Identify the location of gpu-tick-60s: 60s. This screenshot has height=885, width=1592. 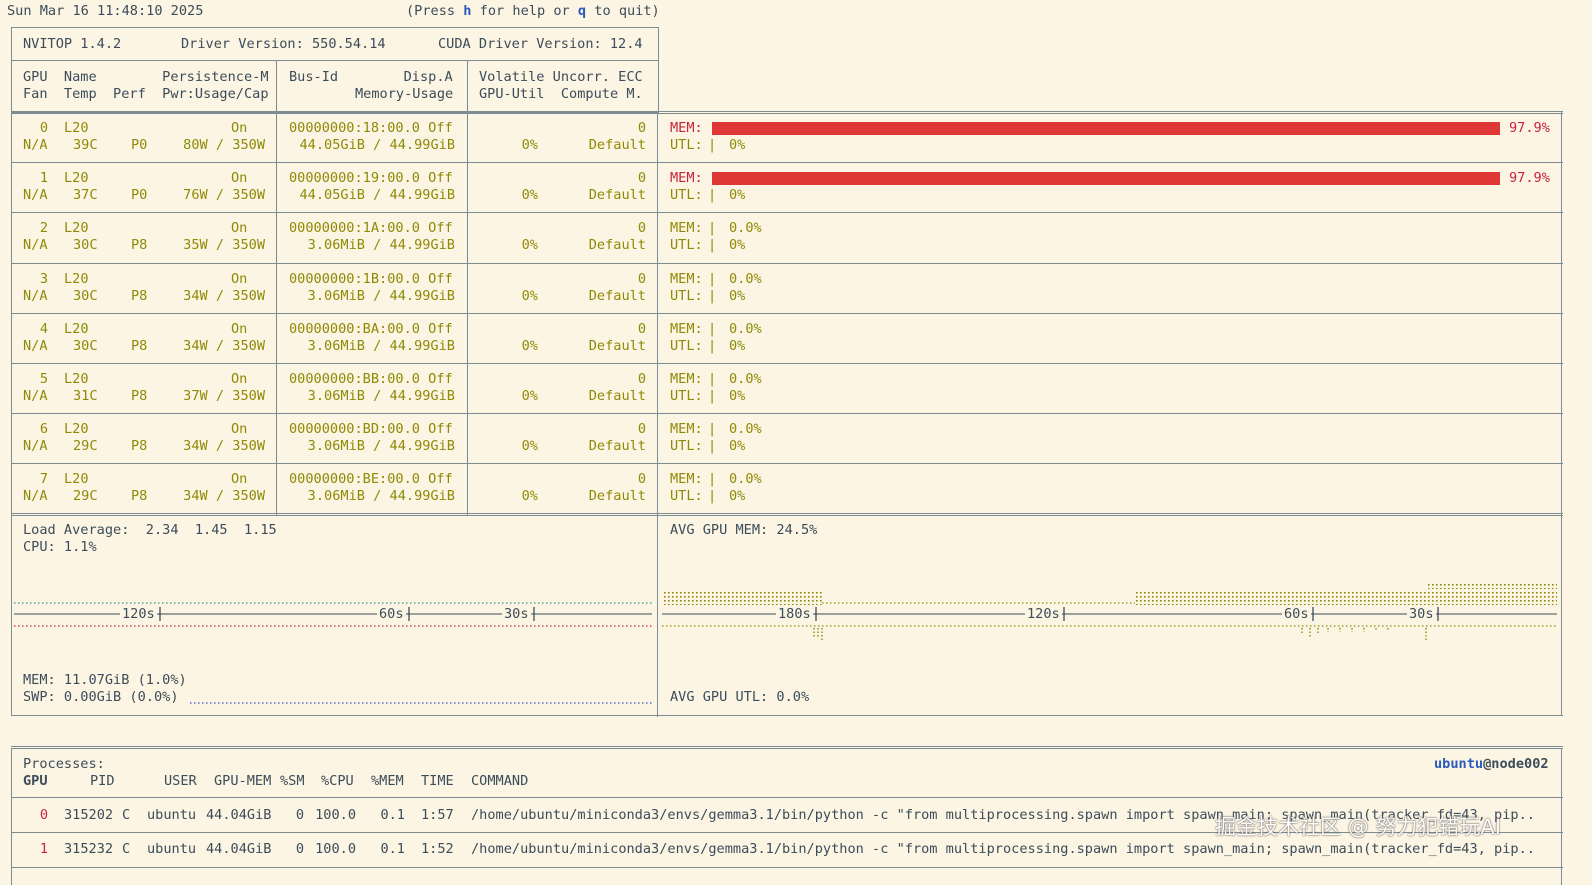
(1296, 614).